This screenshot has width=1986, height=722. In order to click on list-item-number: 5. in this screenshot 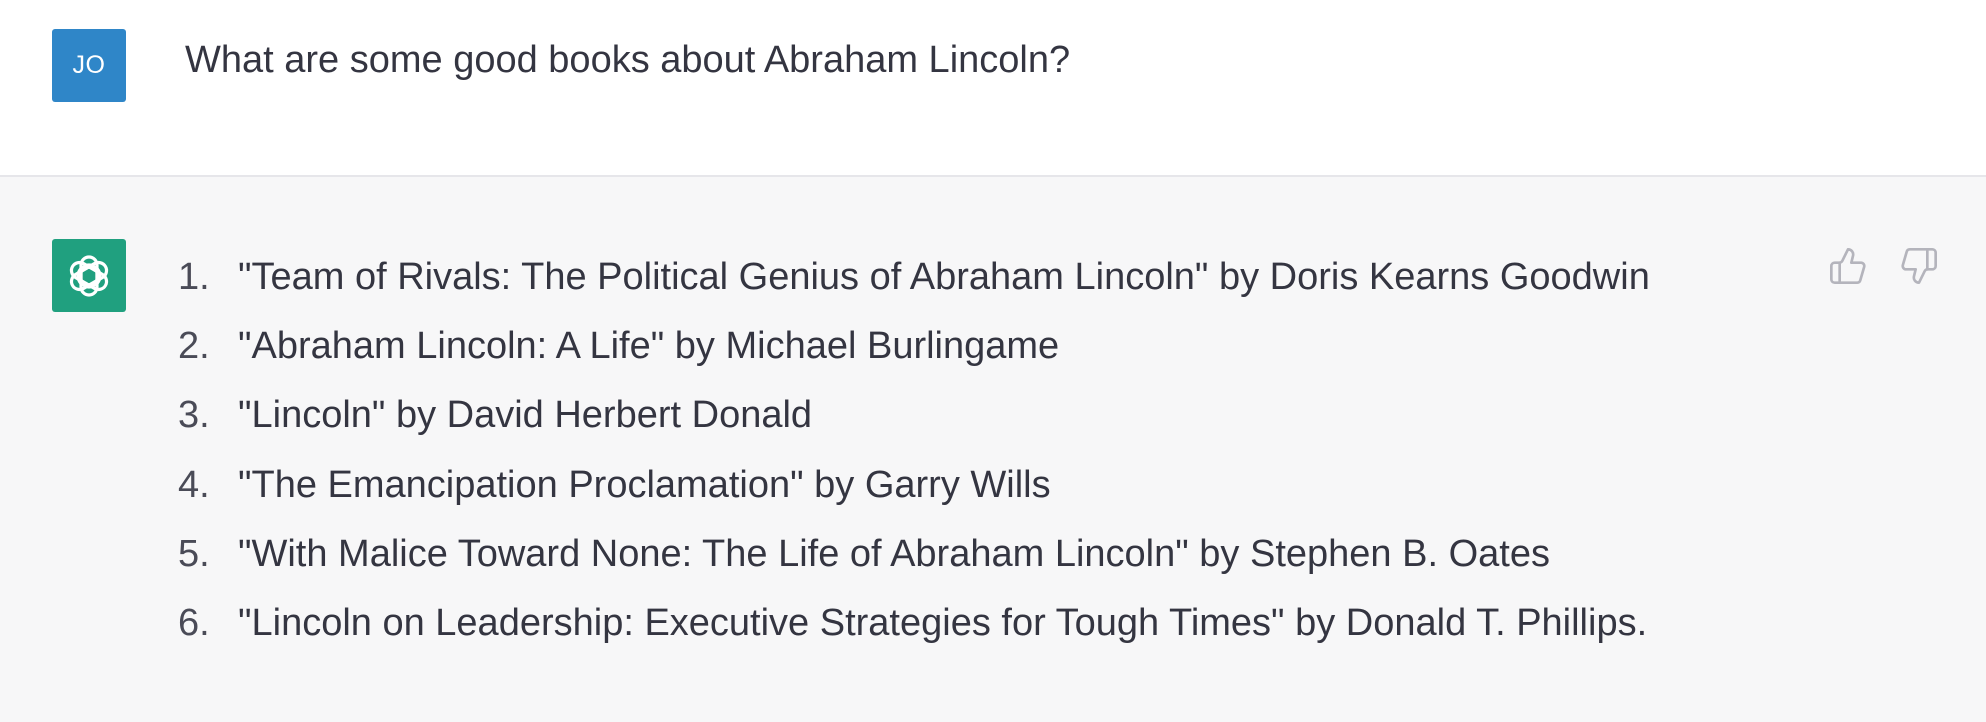, I will do `click(194, 554)`.